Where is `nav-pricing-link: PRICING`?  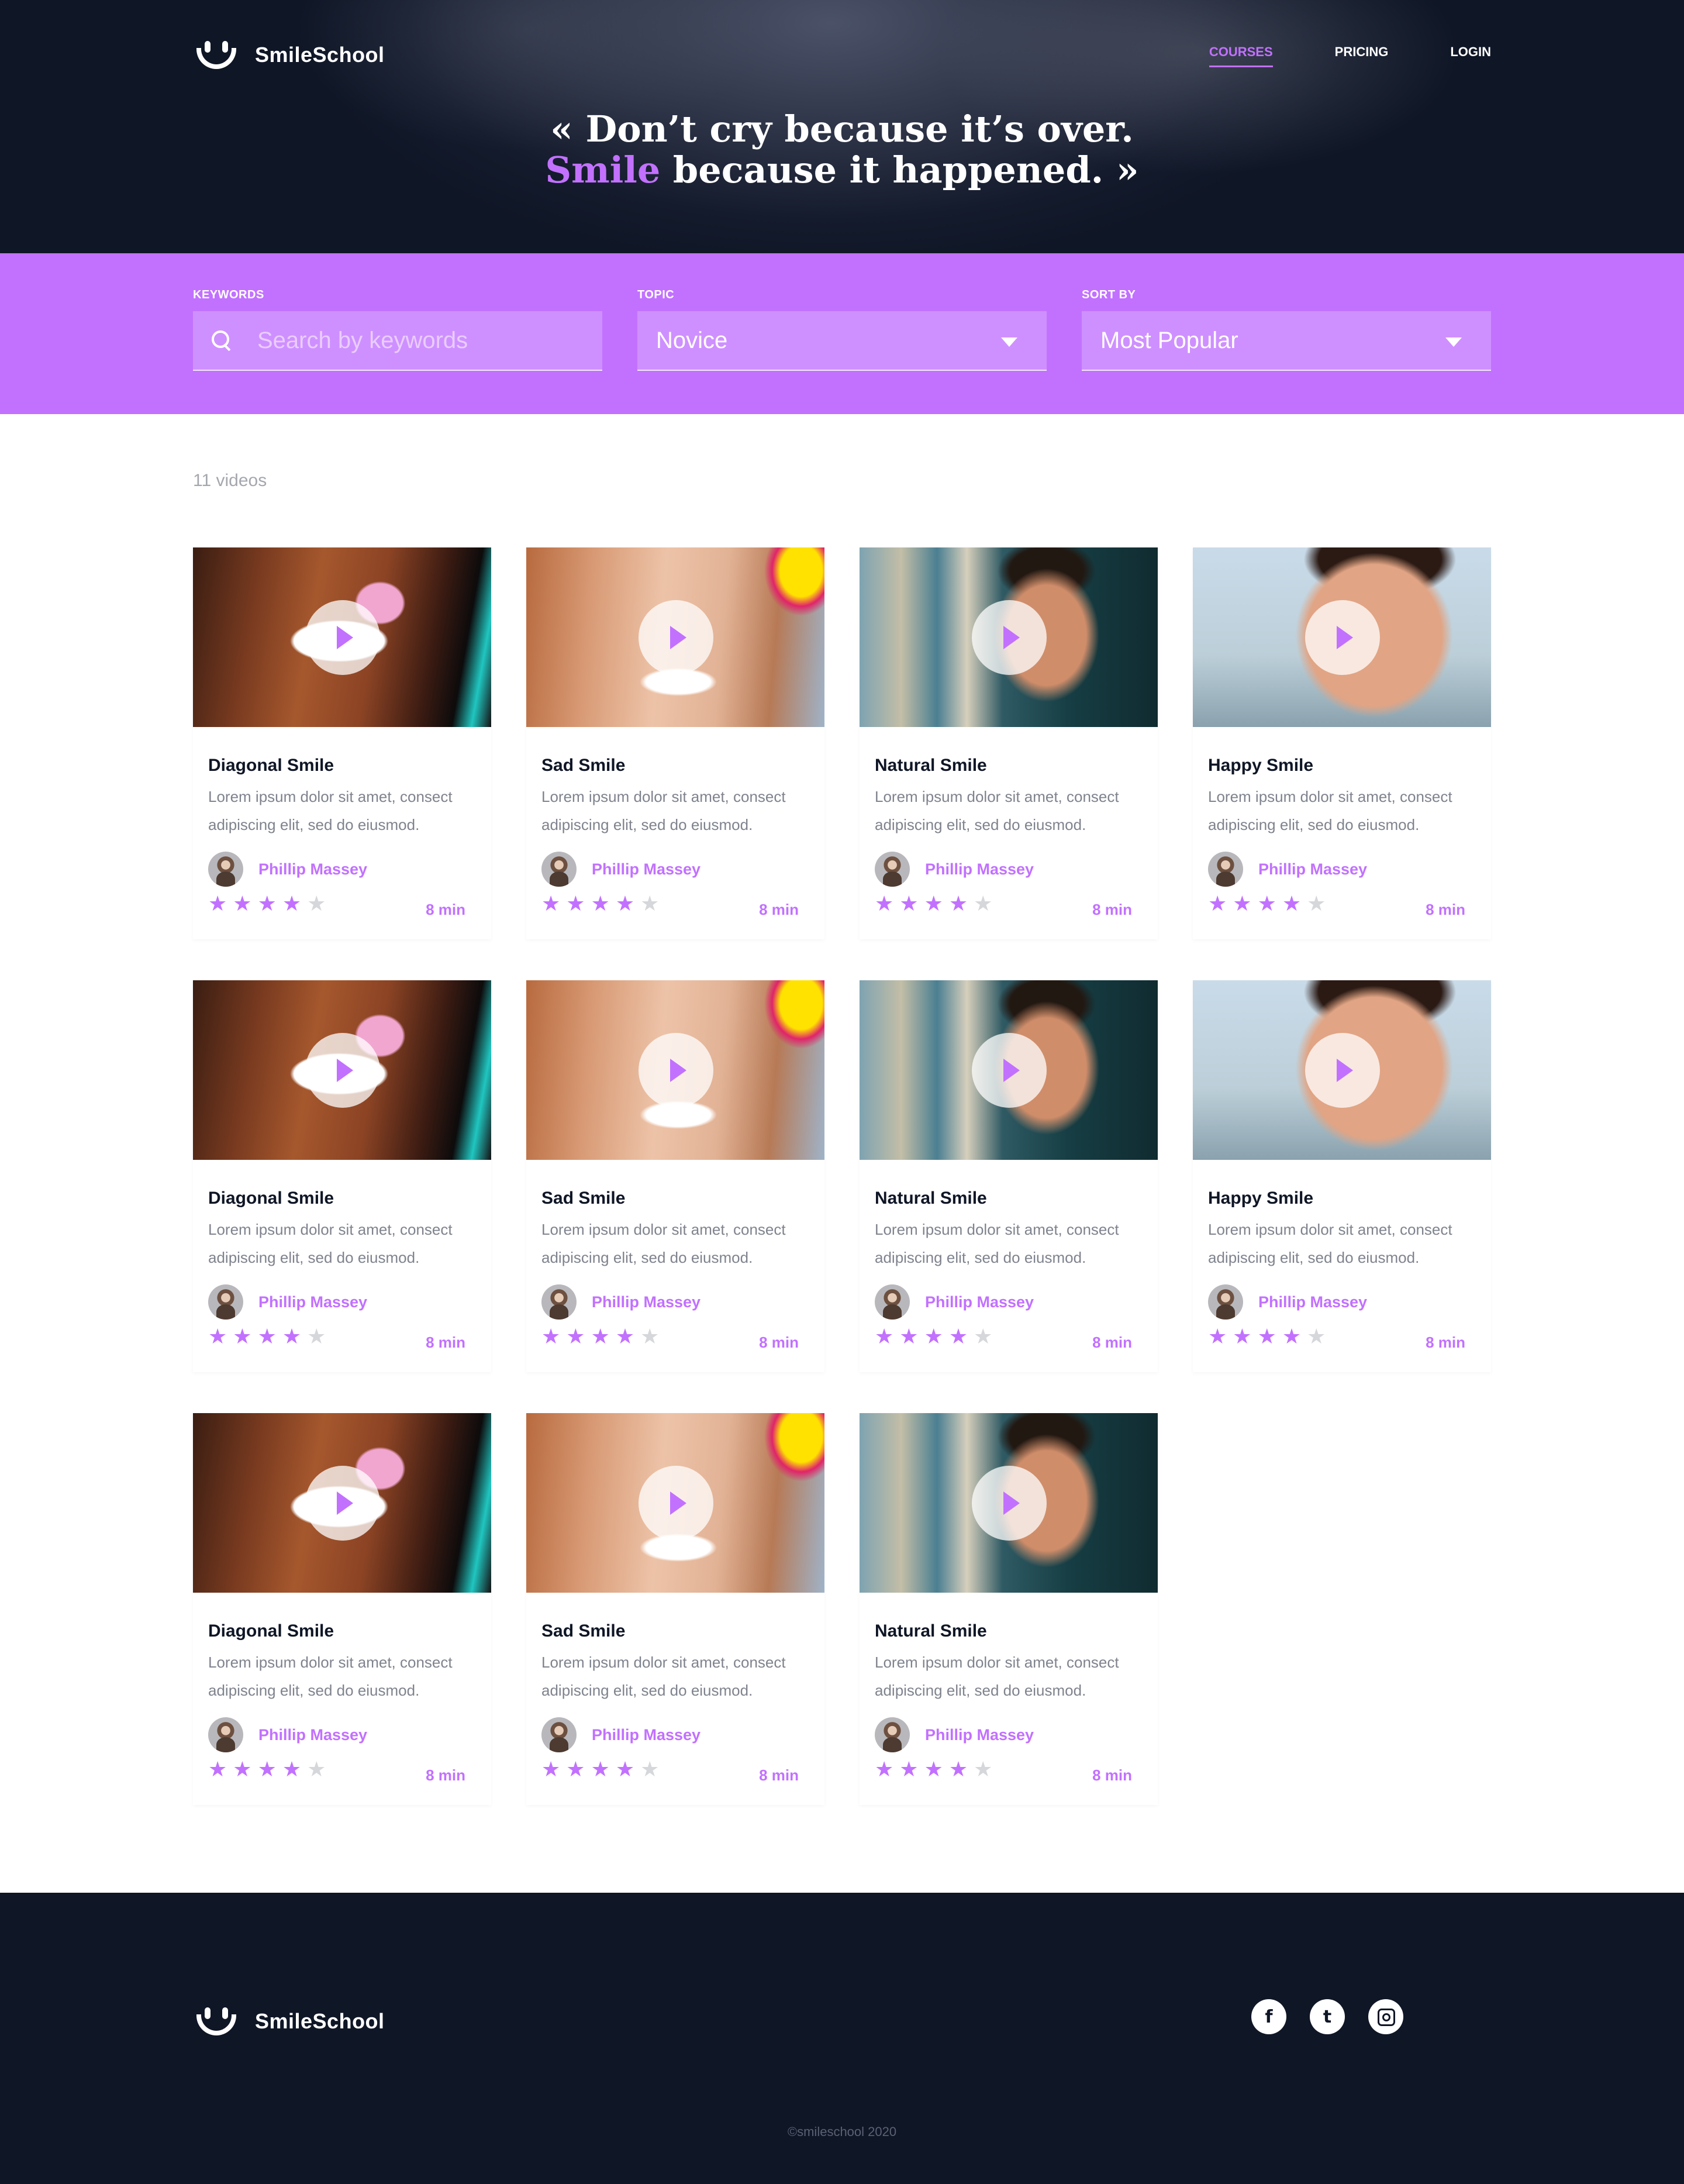
nav-pricing-link: PRICING is located at coordinates (1362, 55).